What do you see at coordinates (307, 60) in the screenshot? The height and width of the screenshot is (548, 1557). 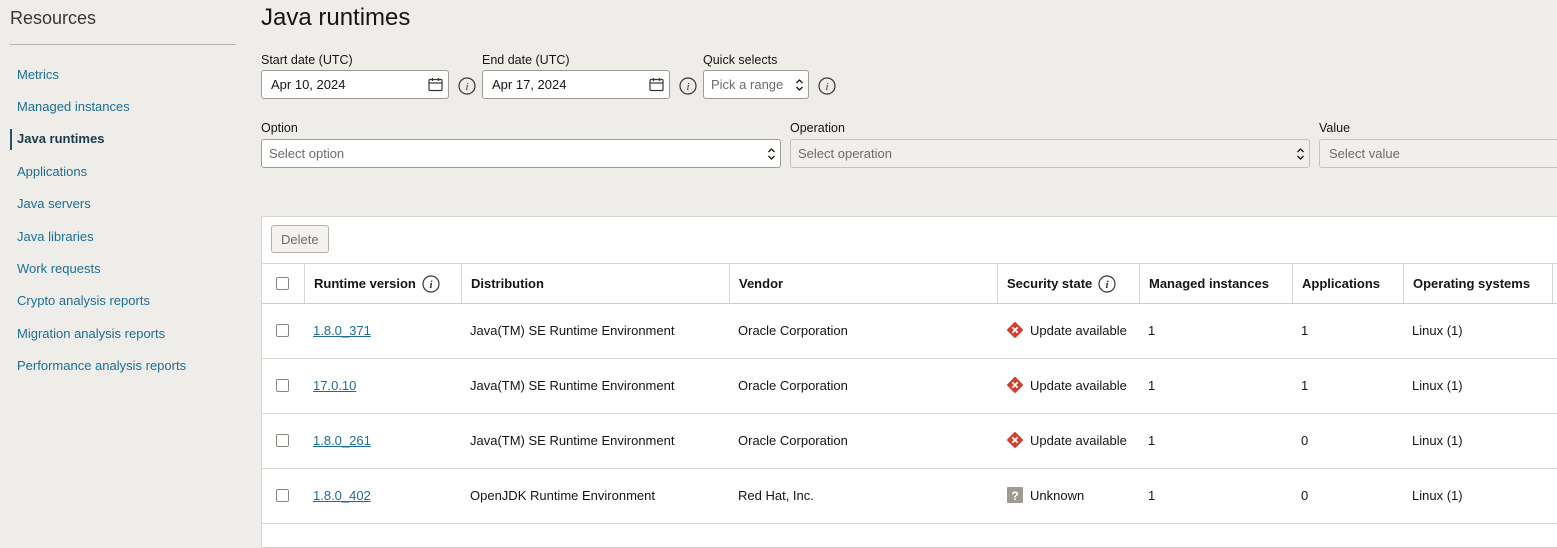 I see `start-date-label: Start date (UTC)` at bounding box center [307, 60].